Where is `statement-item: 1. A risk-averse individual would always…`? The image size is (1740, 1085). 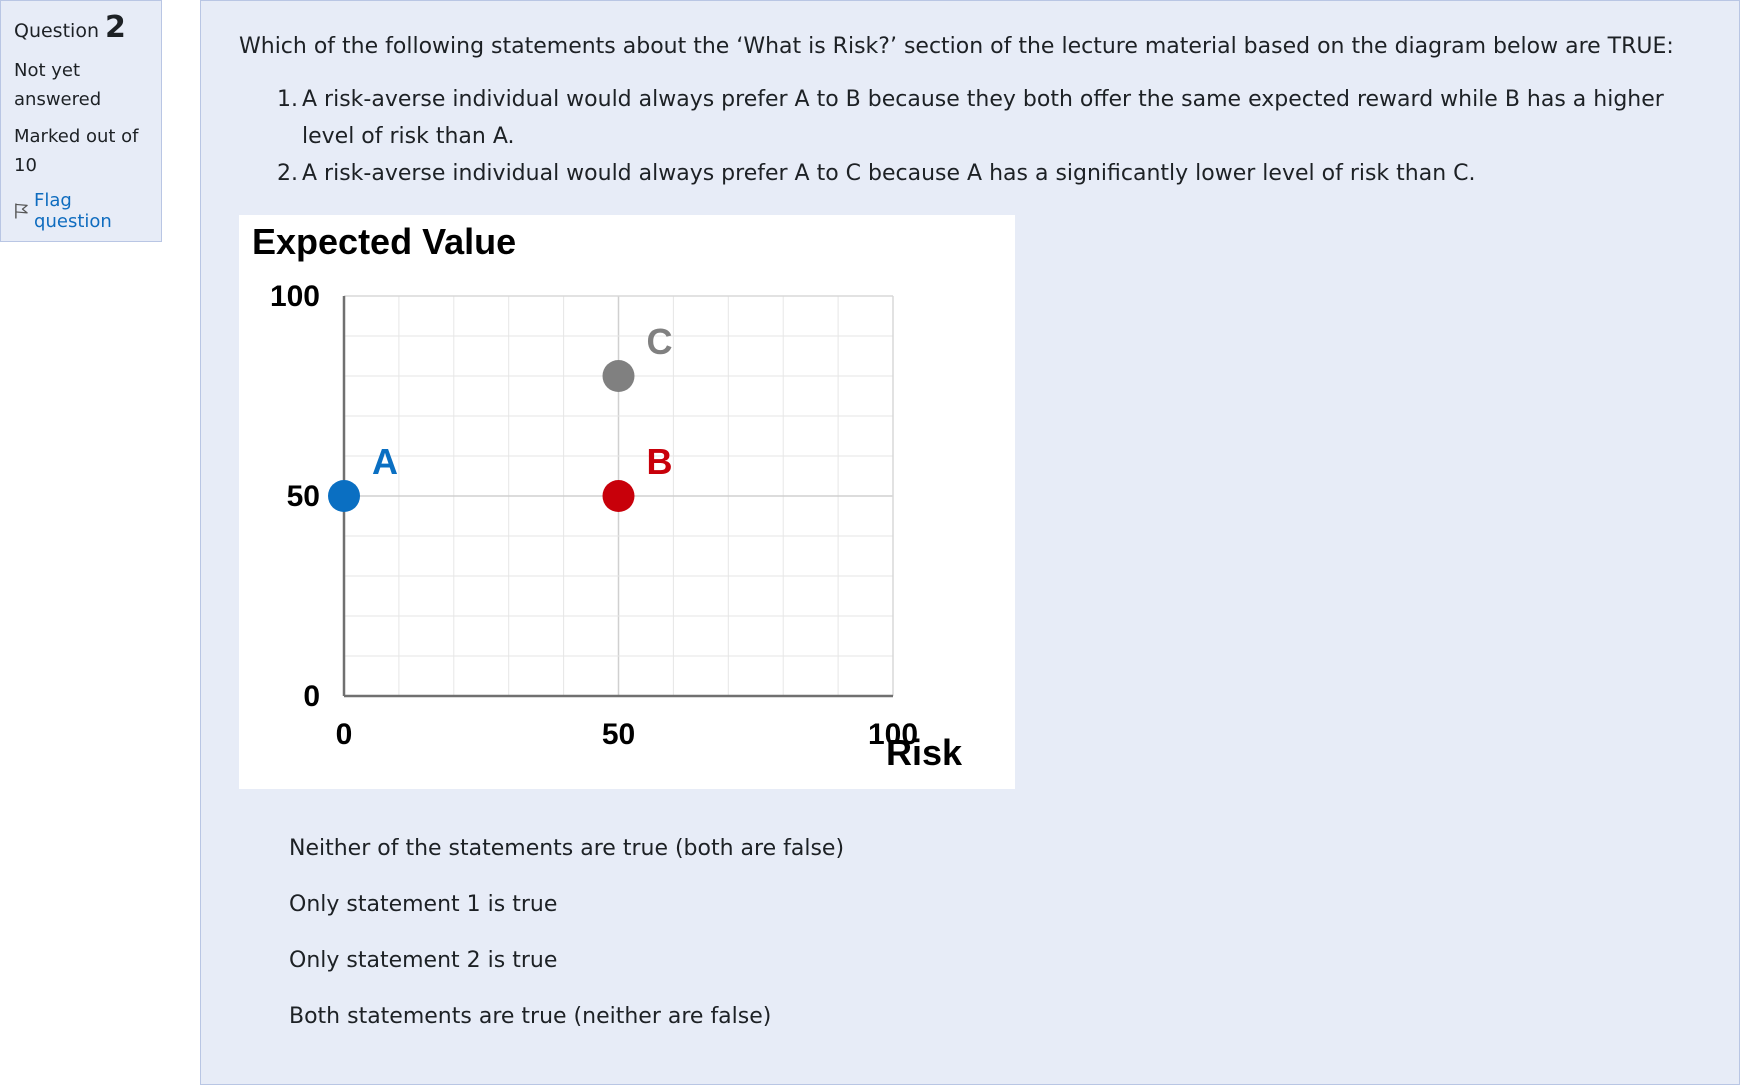 statement-item: 1. A risk-averse individual would always… is located at coordinates (987, 118).